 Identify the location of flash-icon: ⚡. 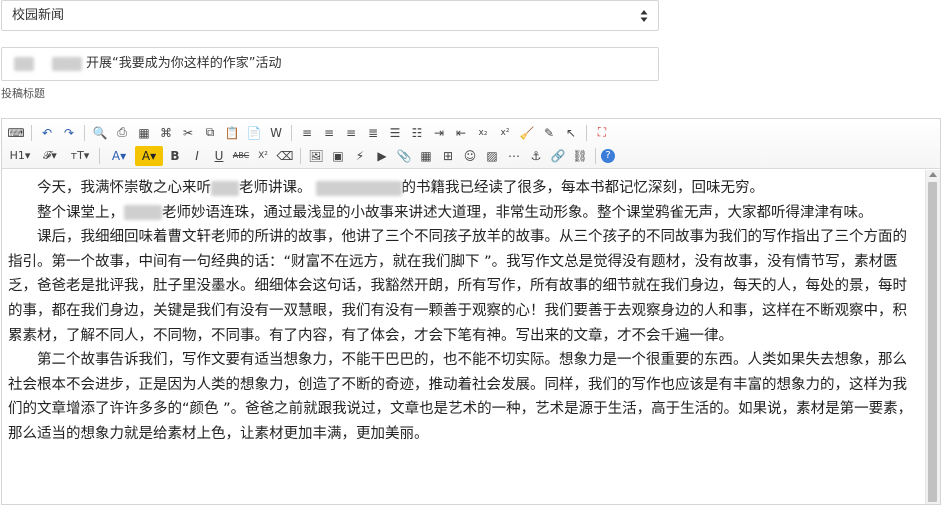
(360, 156).